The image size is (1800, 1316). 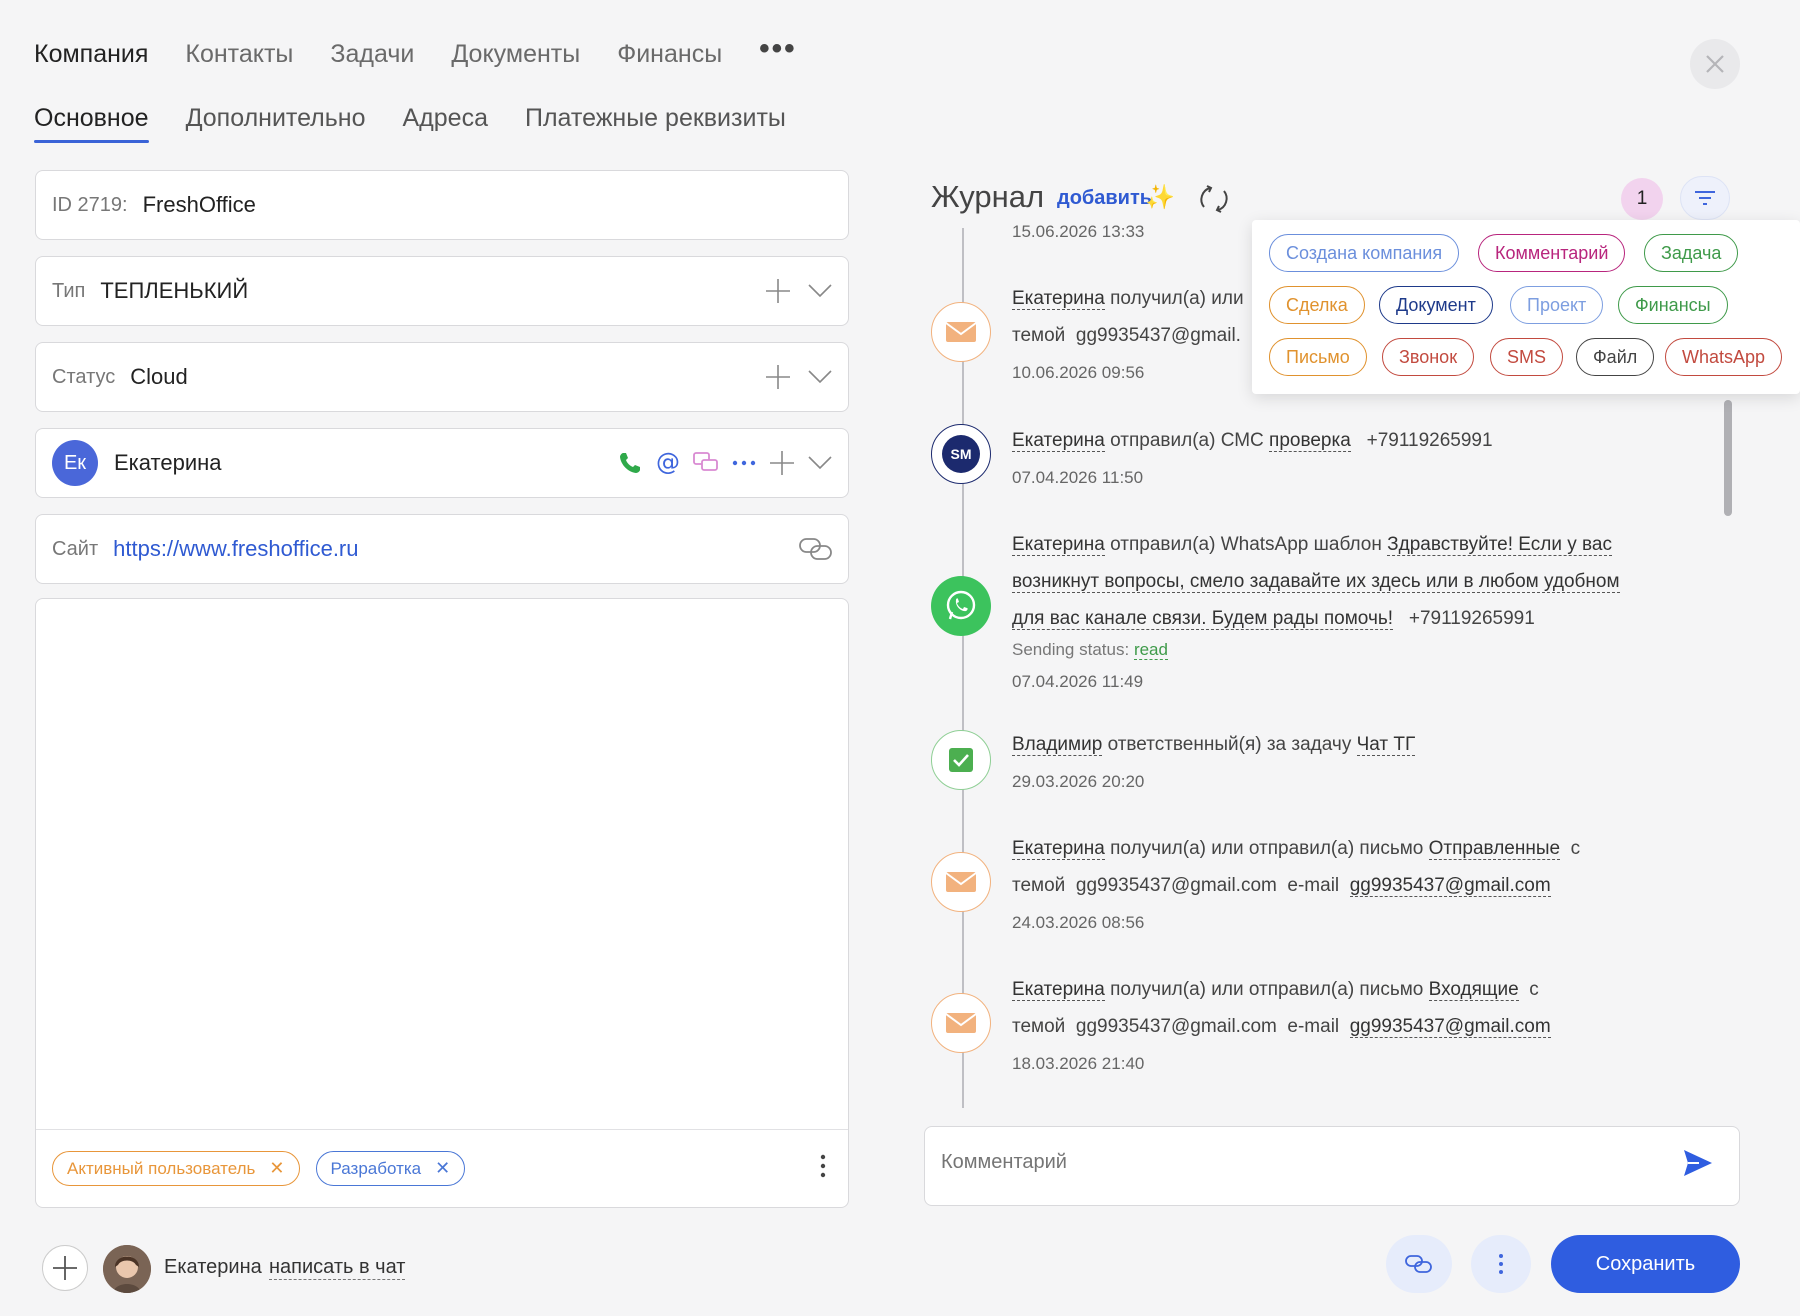 What do you see at coordinates (1310, 441) in the screenshot?
I see `entry-link: проверка` at bounding box center [1310, 441].